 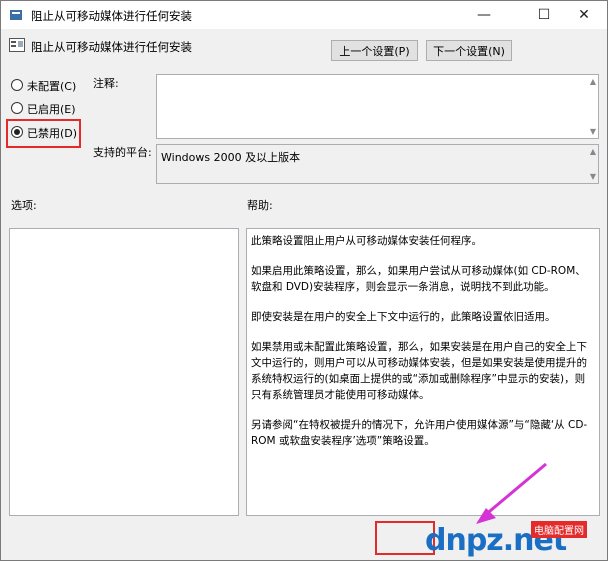 What do you see at coordinates (43, 110) in the screenshot?
I see `radio-enabled: 已启用(E)` at bounding box center [43, 110].